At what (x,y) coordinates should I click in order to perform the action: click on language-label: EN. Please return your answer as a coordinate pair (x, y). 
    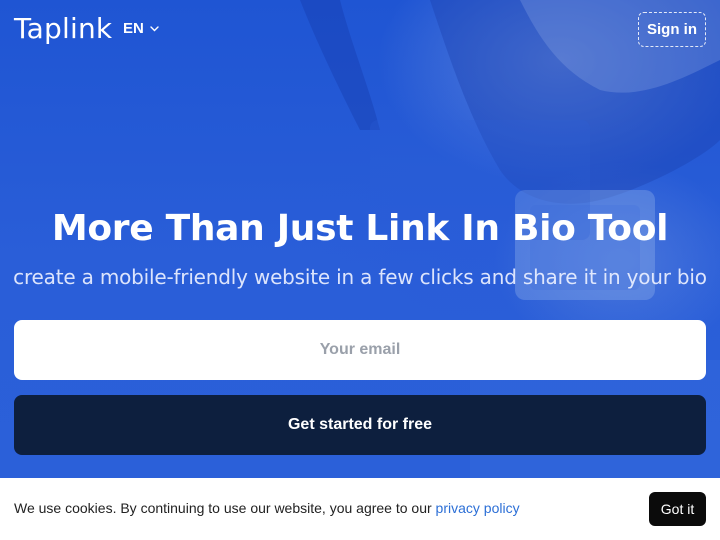
    Looking at the image, I should click on (133, 28).